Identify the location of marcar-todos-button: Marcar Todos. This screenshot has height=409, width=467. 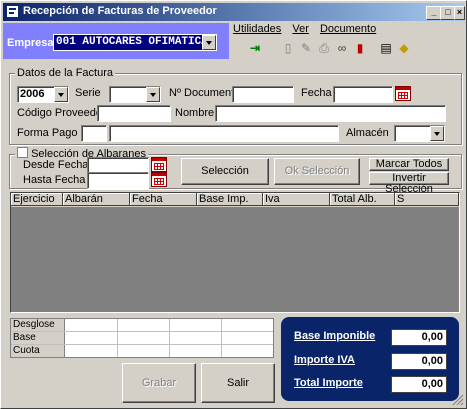
(409, 164).